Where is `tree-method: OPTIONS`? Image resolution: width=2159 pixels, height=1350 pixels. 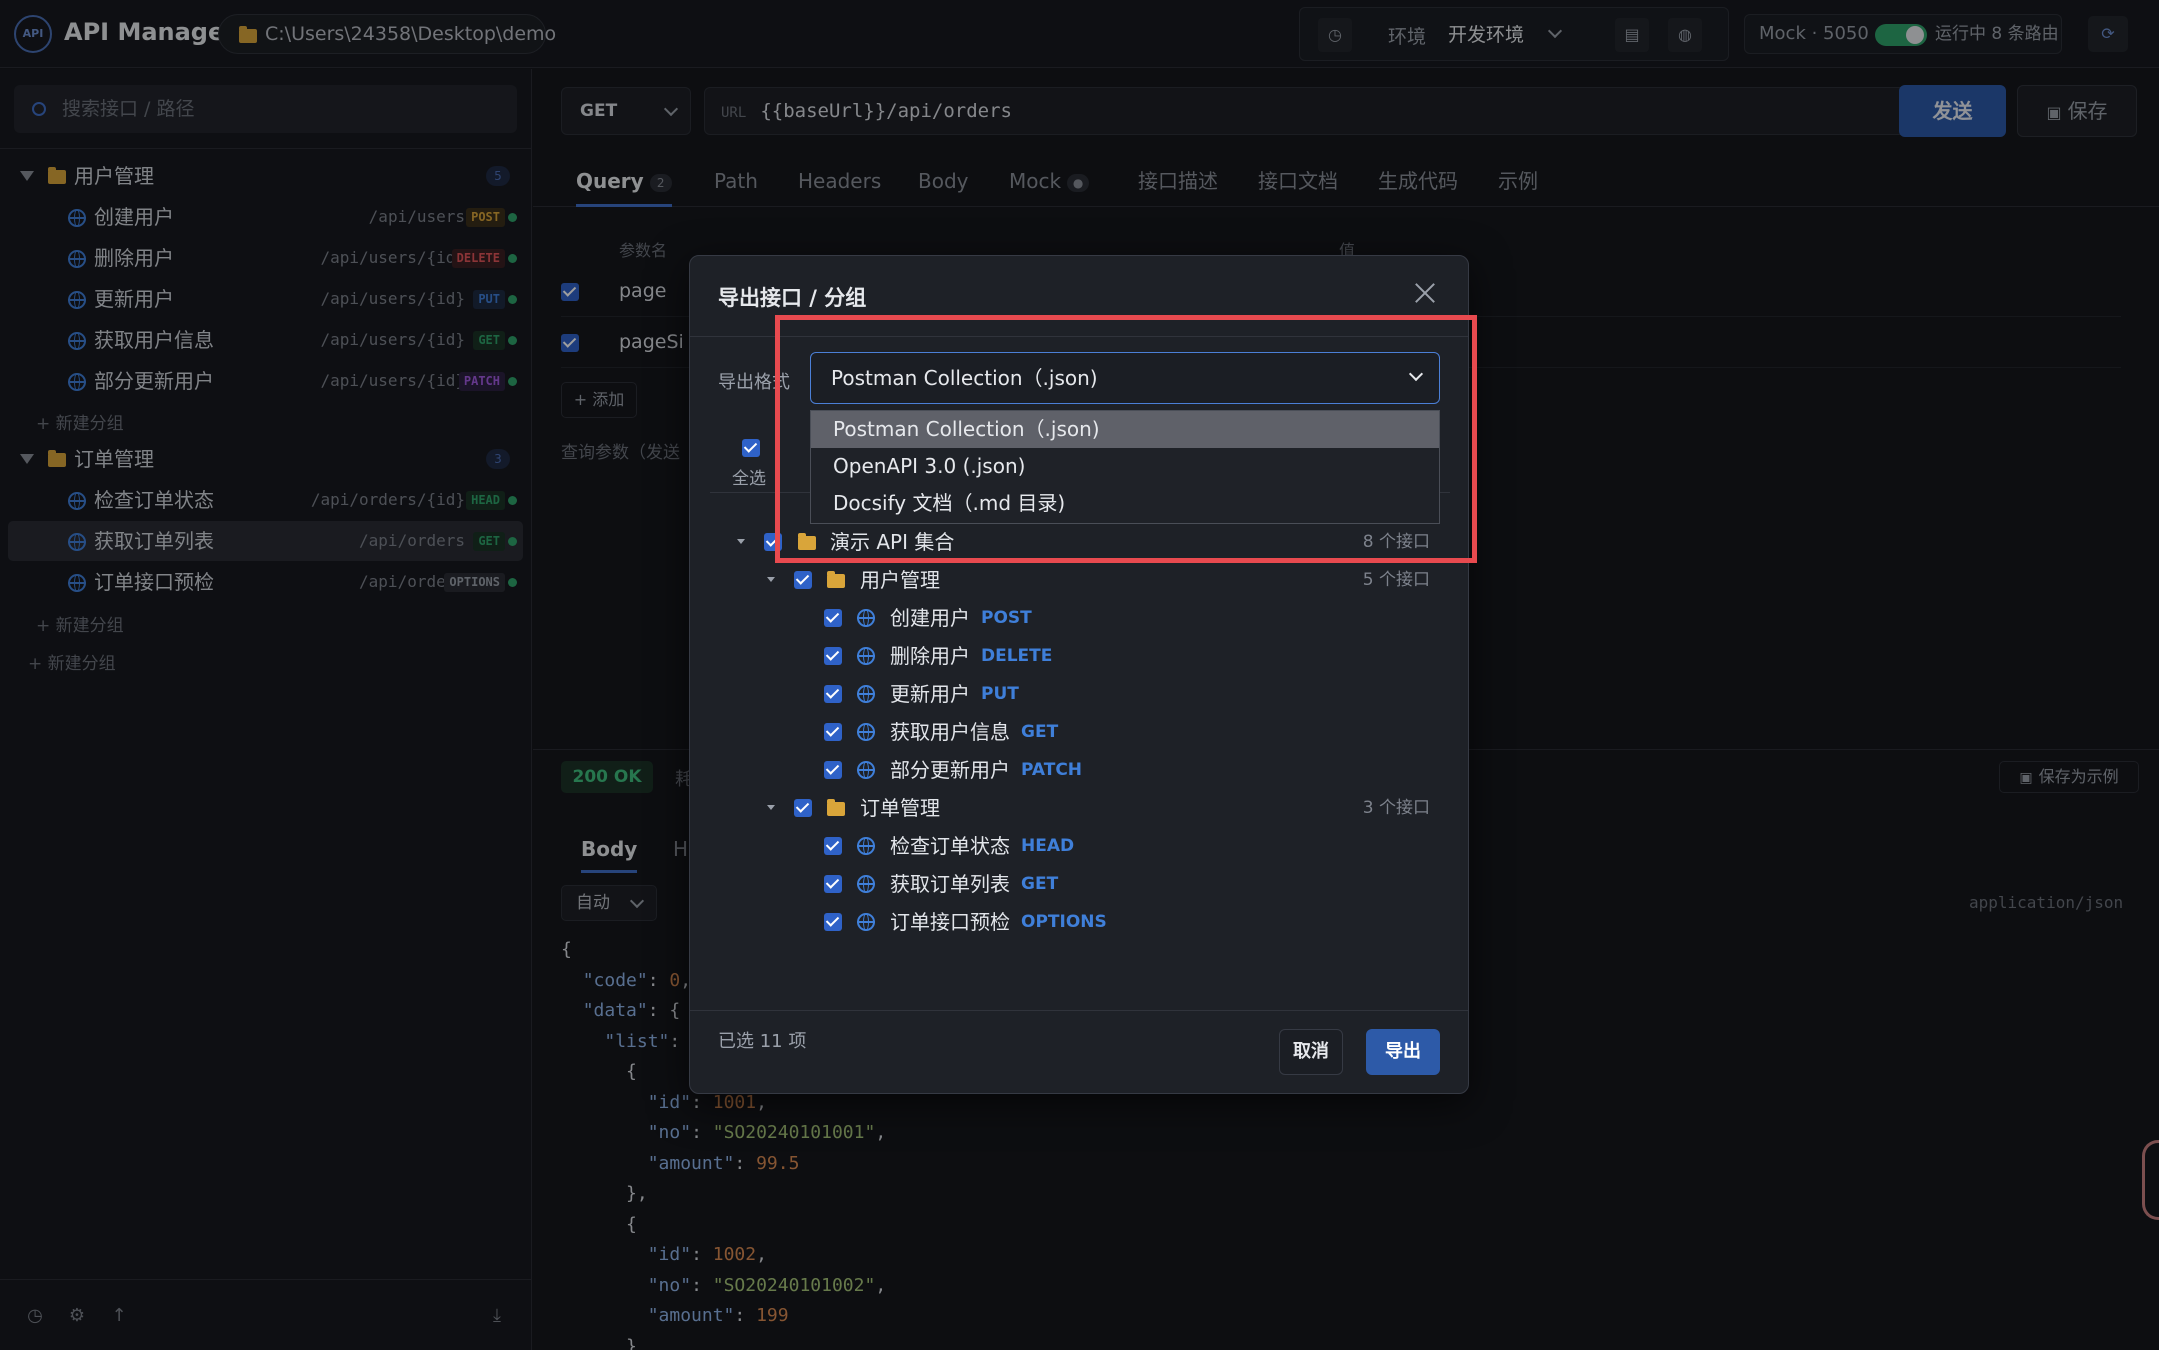 tree-method: OPTIONS is located at coordinates (1064, 922).